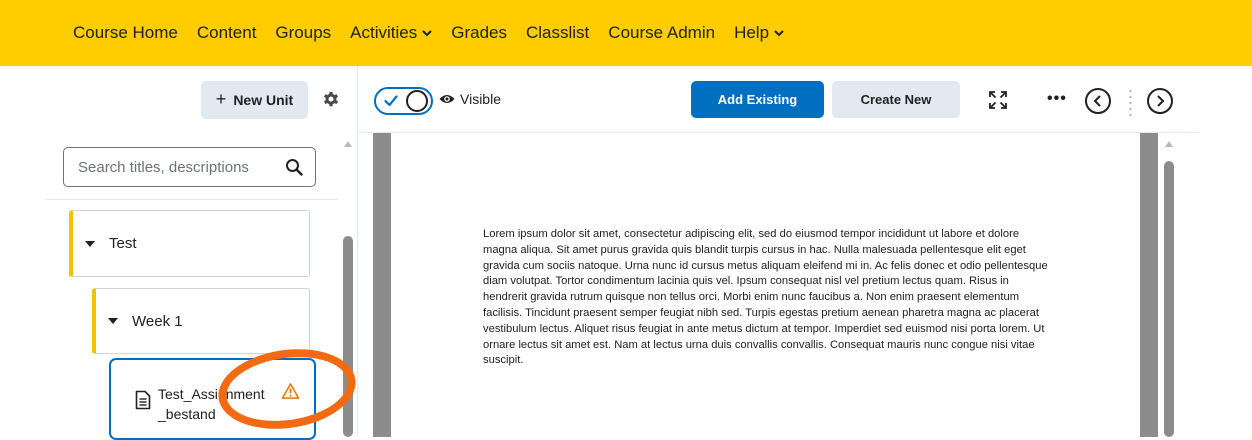 The width and height of the screenshot is (1252, 440). Describe the element at coordinates (752, 32) in the screenshot. I see `nav-help-label: Help` at that location.